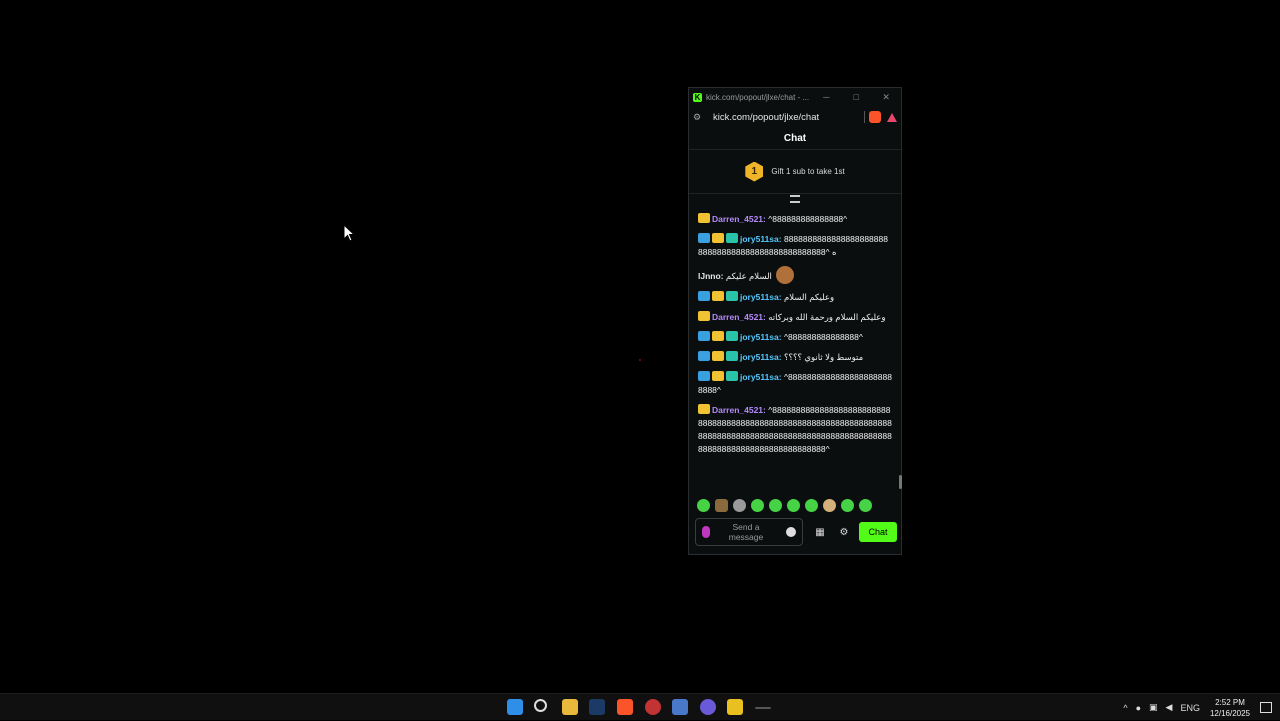 This screenshot has height=721, width=1280. Describe the element at coordinates (788, 117) in the screenshot. I see `url-text: kick.com/popout/jlxe/chat` at that location.